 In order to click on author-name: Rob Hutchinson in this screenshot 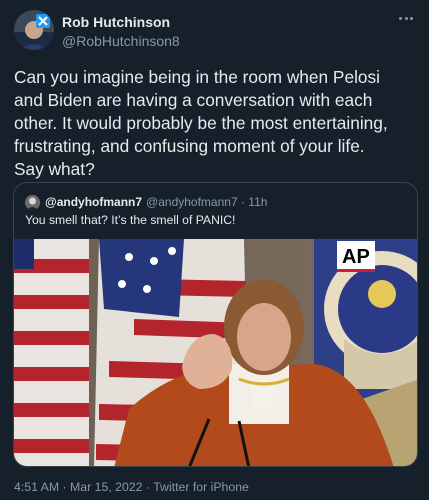, I will do `click(121, 22)`.